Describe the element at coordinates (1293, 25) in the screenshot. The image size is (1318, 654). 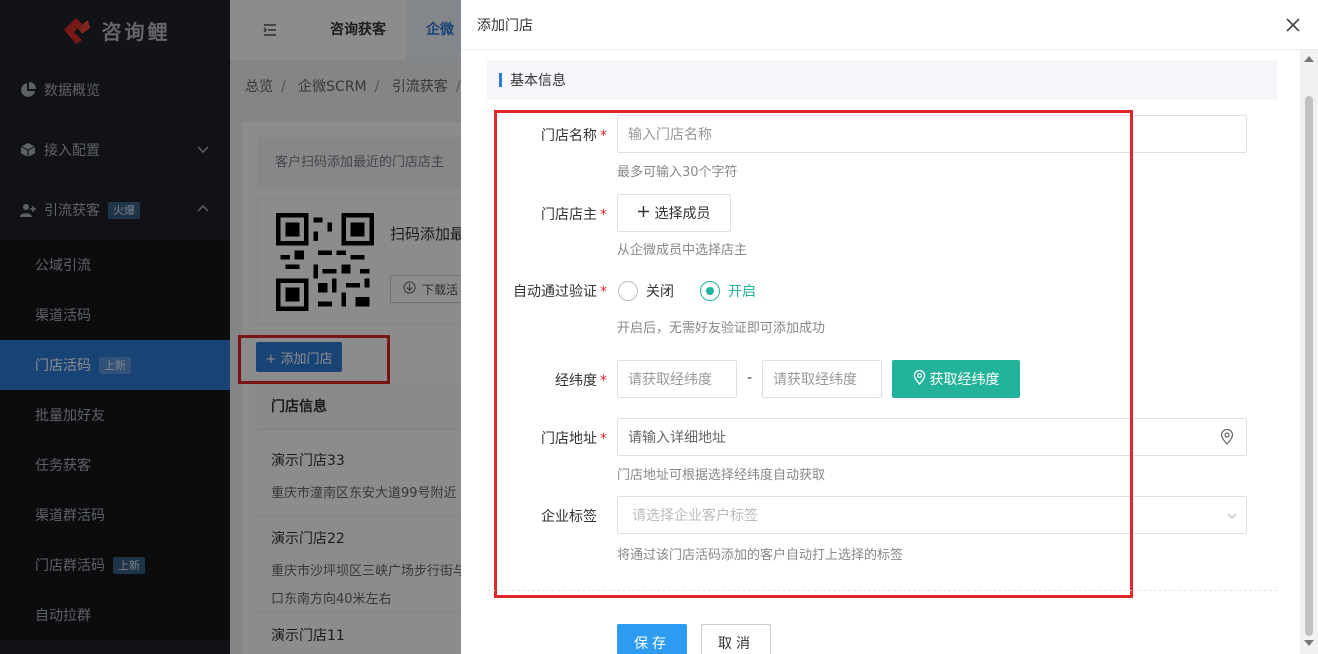
I see `close-icon` at that location.